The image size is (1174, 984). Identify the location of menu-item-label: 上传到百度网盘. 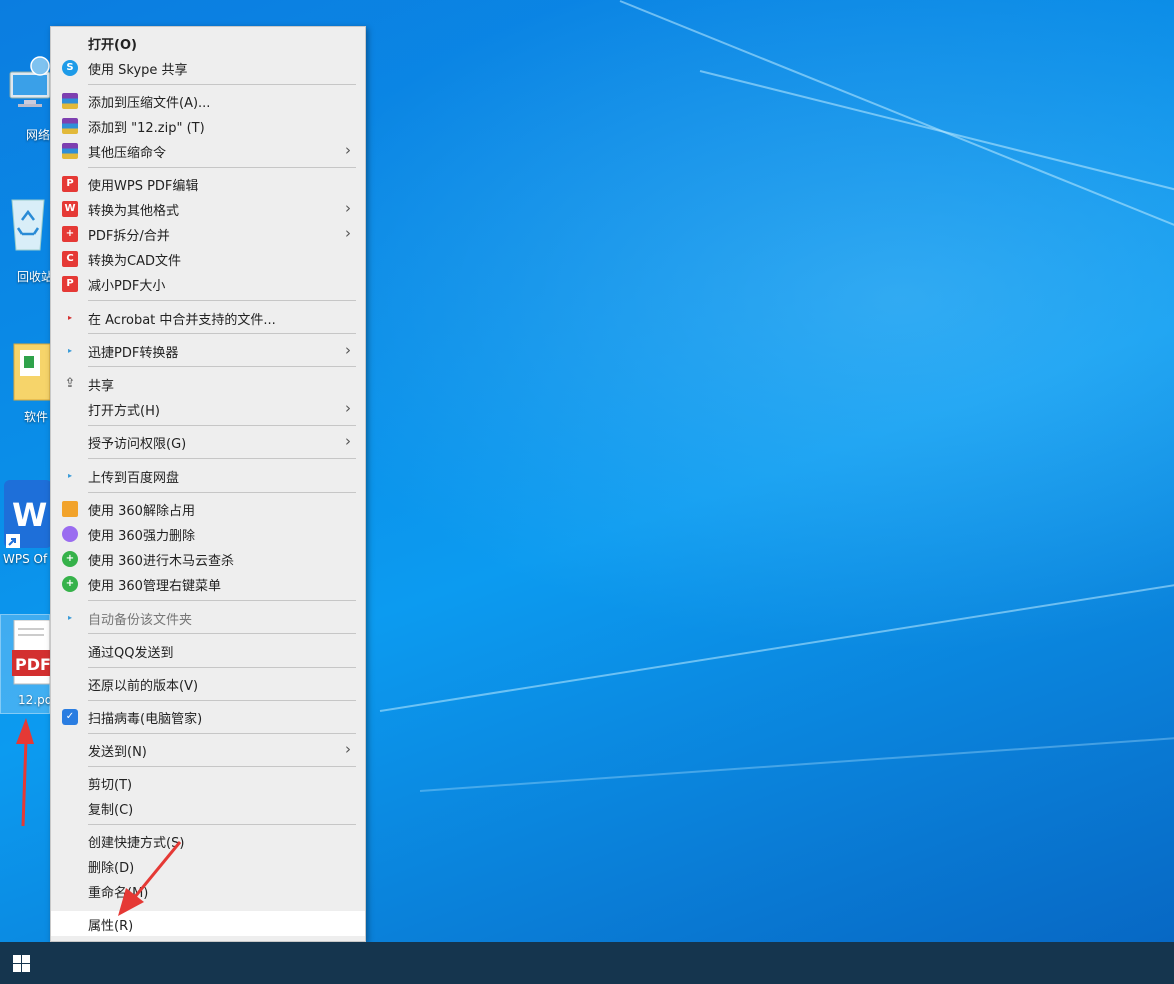
(134, 478).